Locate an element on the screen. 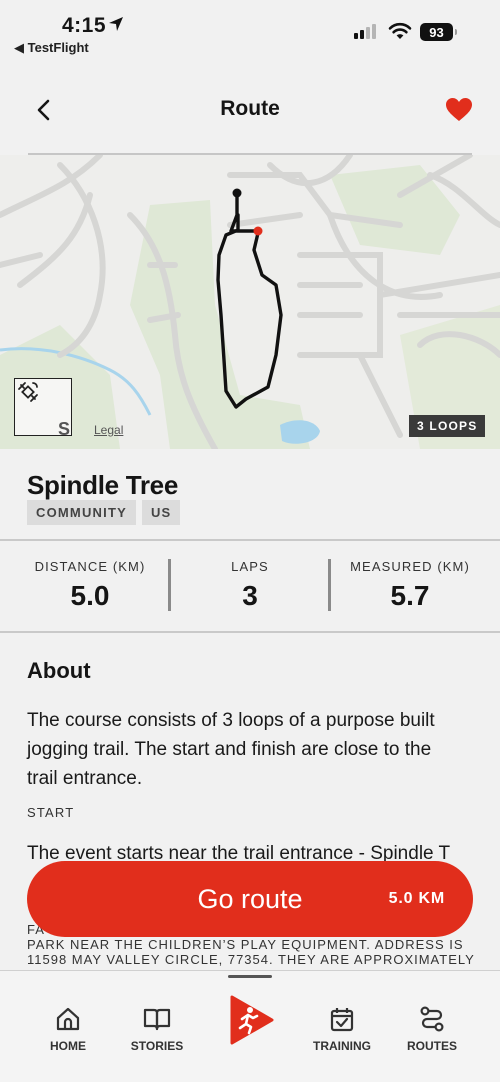 This screenshot has width=500, height=1082. runner-play-icon is located at coordinates (252, 1020).